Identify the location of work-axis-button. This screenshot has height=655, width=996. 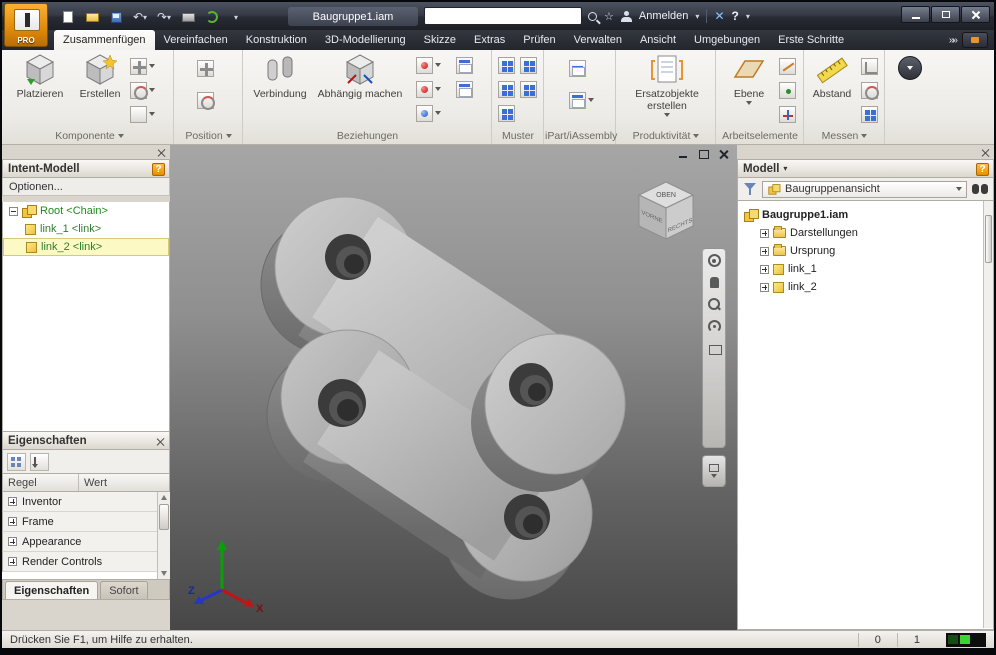
(787, 66).